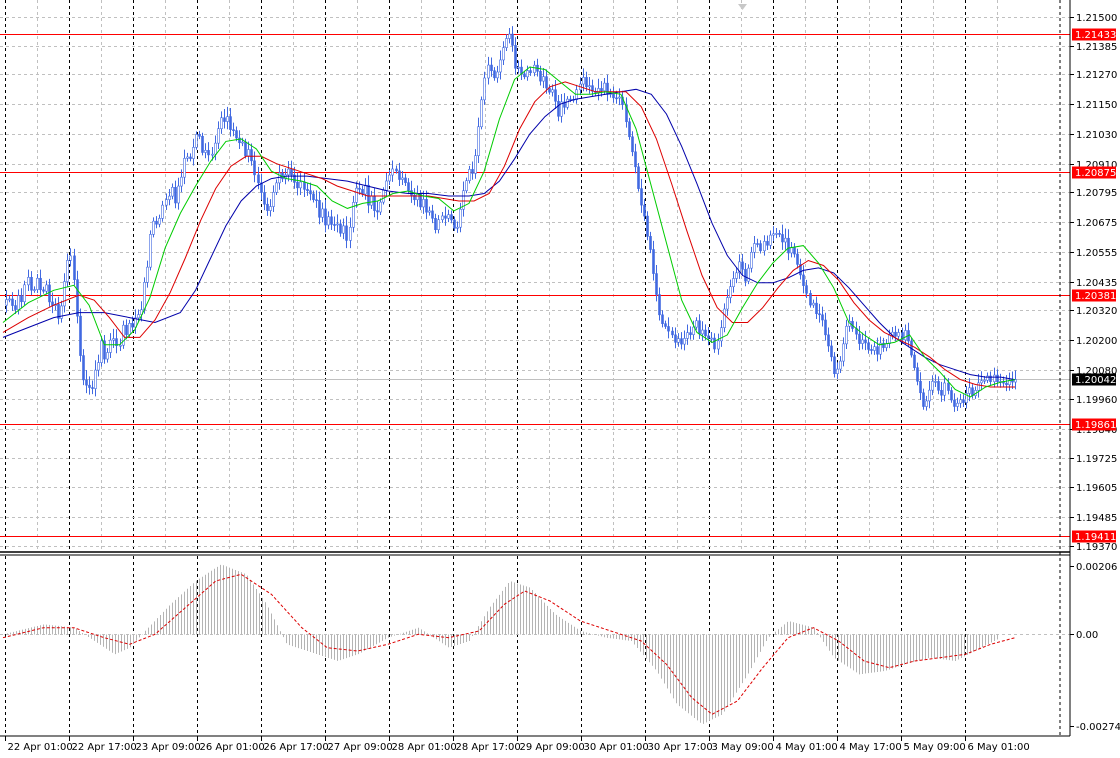  Describe the element at coordinates (1094, 379) in the screenshot. I see `current-price-label: 1.20042` at that location.